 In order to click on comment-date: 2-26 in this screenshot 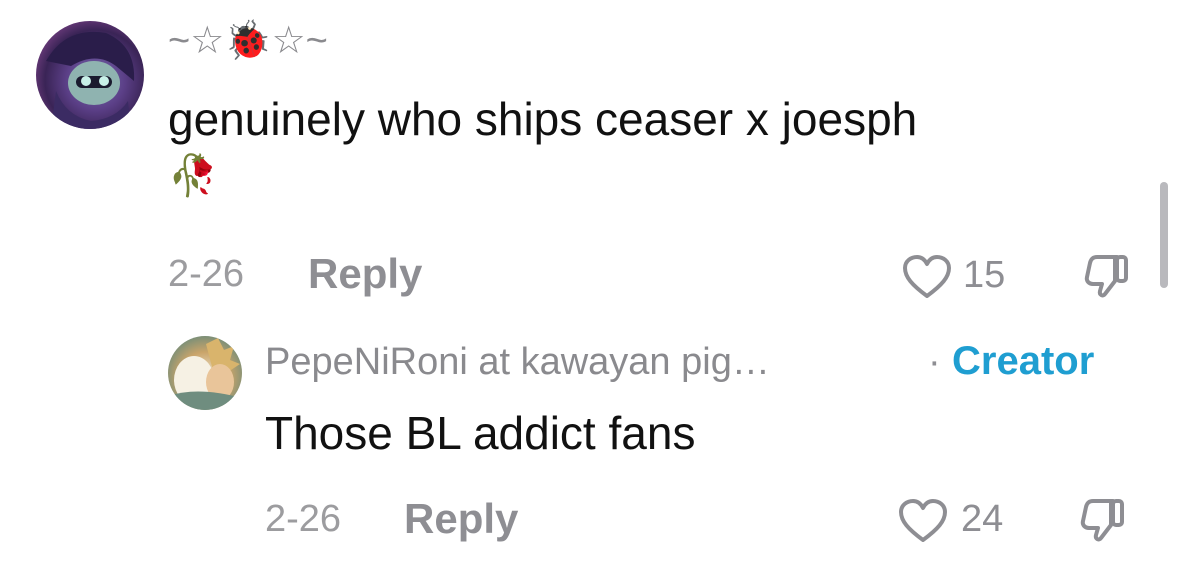, I will do `click(206, 274)`.